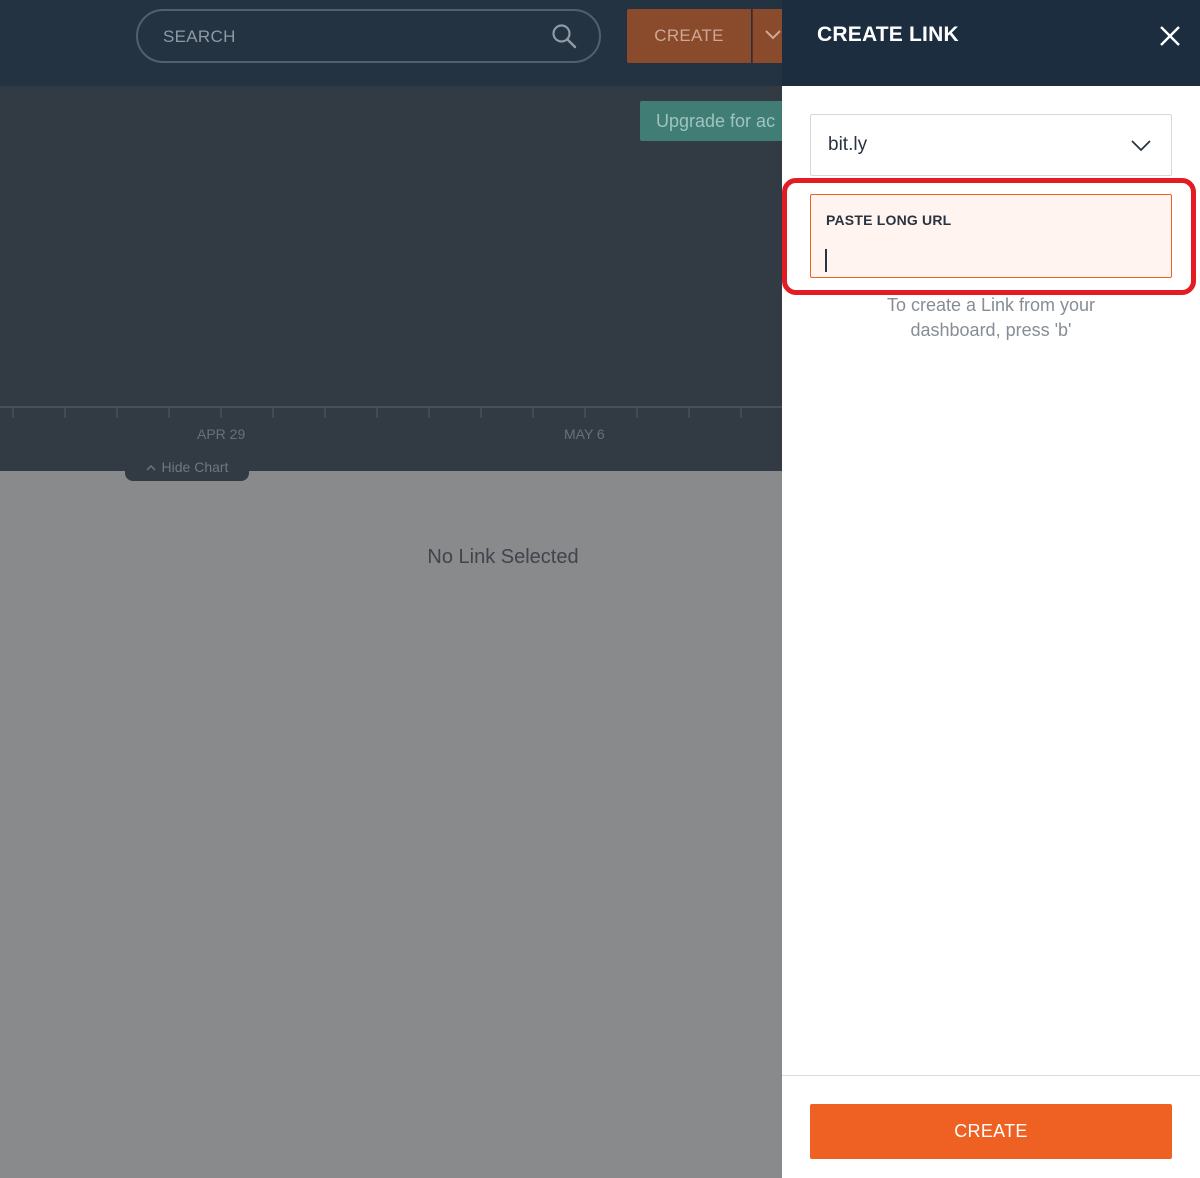 This screenshot has height=1178, width=1200. I want to click on close-icon, so click(1170, 36).